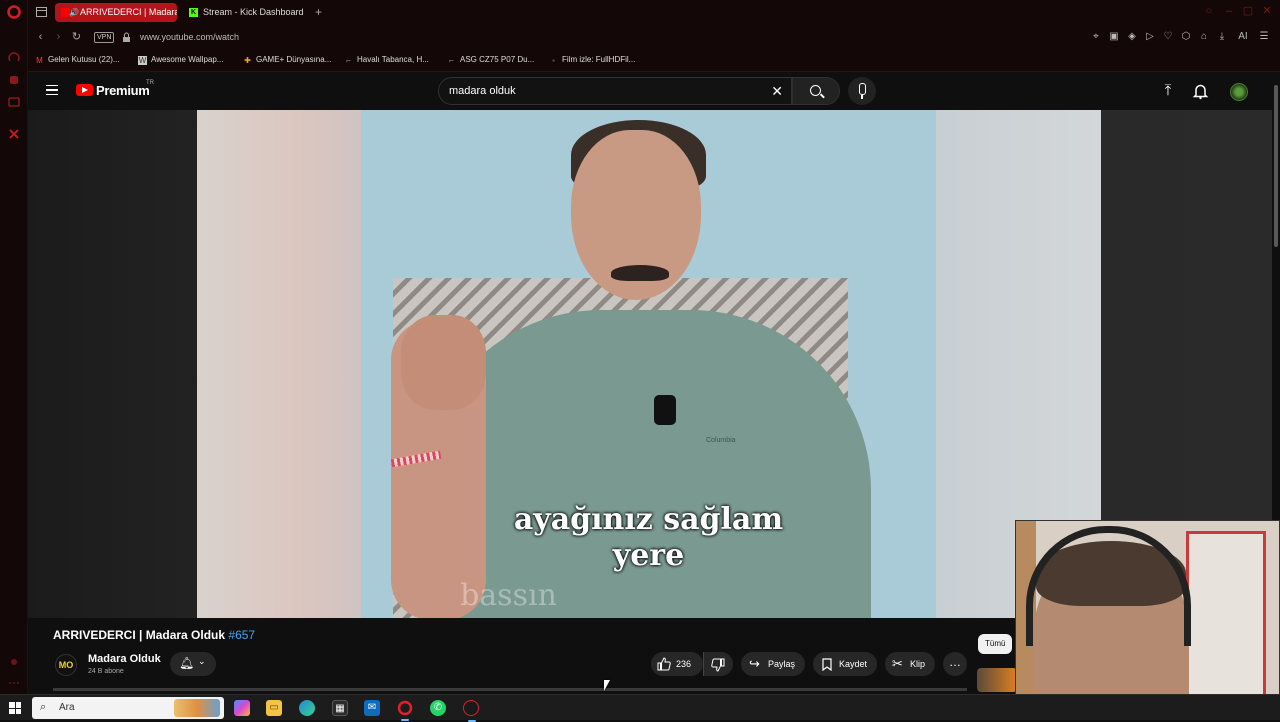  I want to click on file-explorer-icon: ▭, so click(274, 708).